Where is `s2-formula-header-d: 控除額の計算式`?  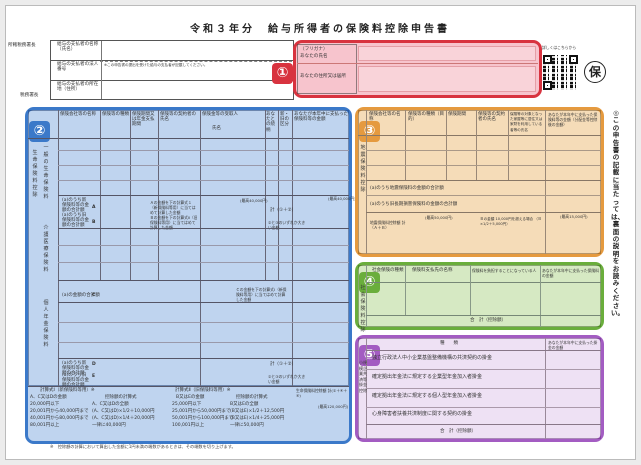
s2-formula-header-d: 控除額の計算式 is located at coordinates (252, 397).